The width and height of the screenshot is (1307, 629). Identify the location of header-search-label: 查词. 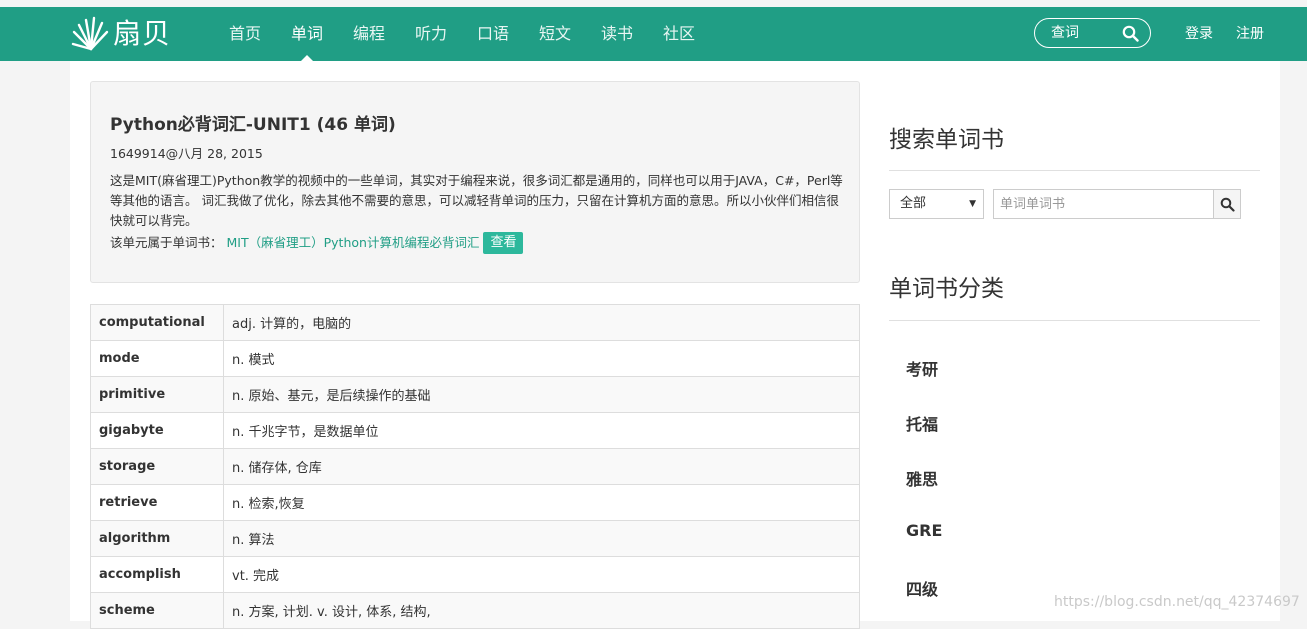
(1065, 33).